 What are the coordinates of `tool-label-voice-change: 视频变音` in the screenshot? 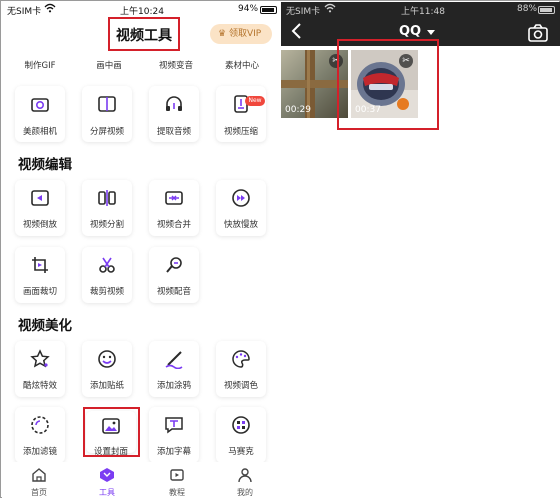 It's located at (176, 65).